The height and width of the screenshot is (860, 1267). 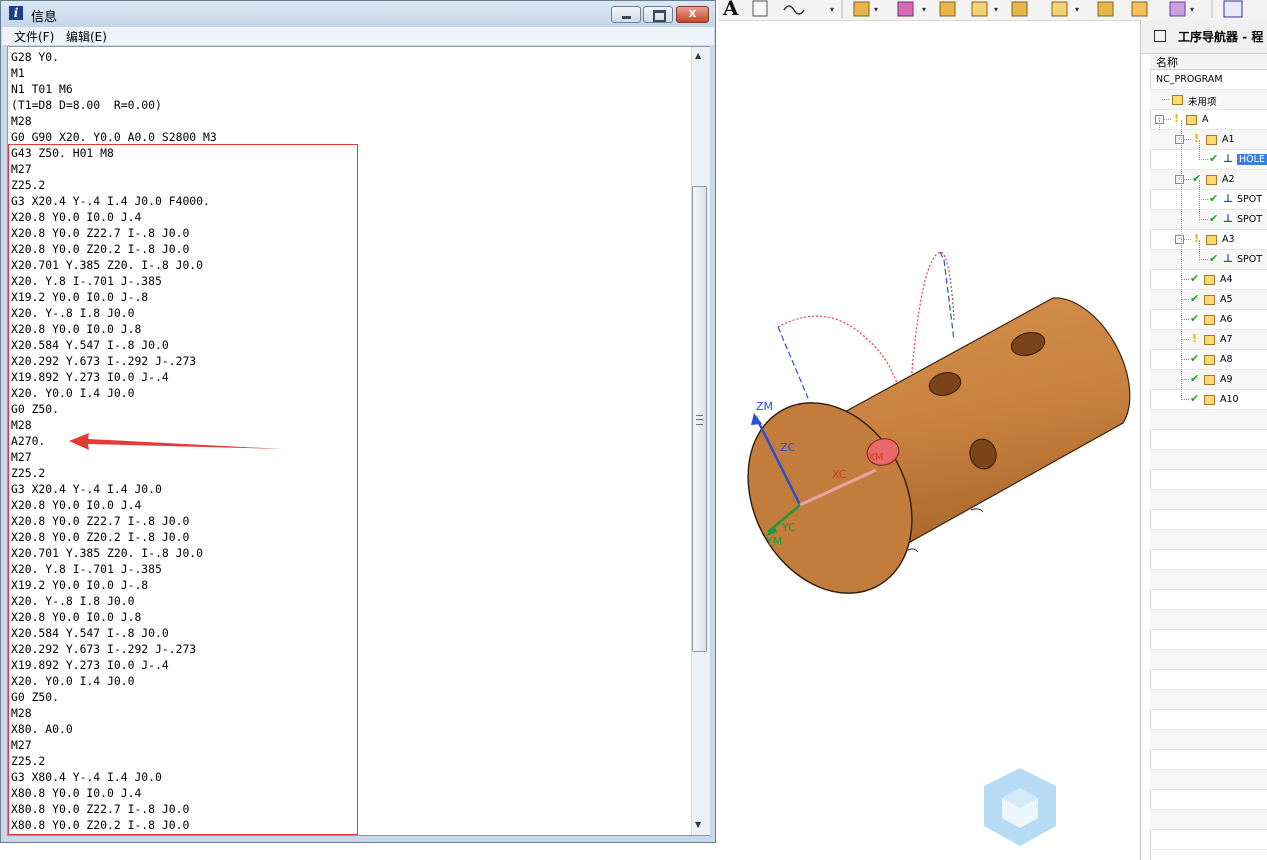 What do you see at coordinates (1177, 118) in the screenshot?
I see `warning-icon: !` at bounding box center [1177, 118].